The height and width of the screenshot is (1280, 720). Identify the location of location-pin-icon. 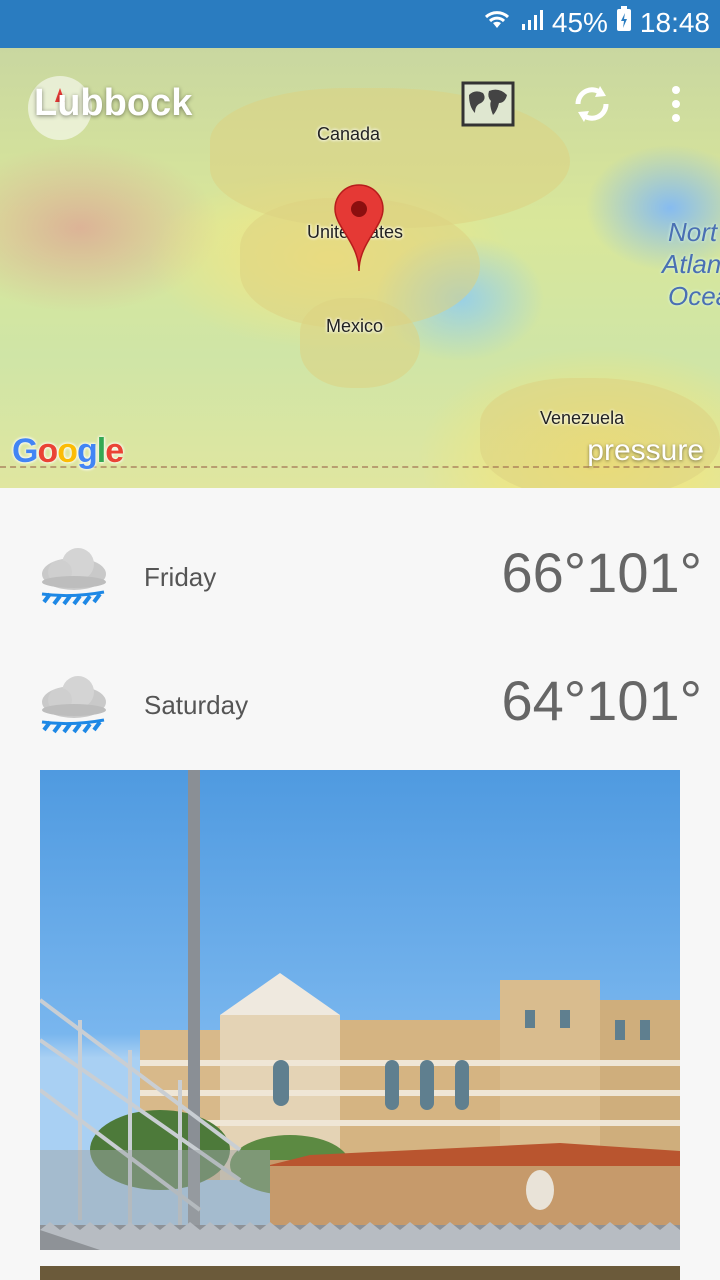
(359, 228).